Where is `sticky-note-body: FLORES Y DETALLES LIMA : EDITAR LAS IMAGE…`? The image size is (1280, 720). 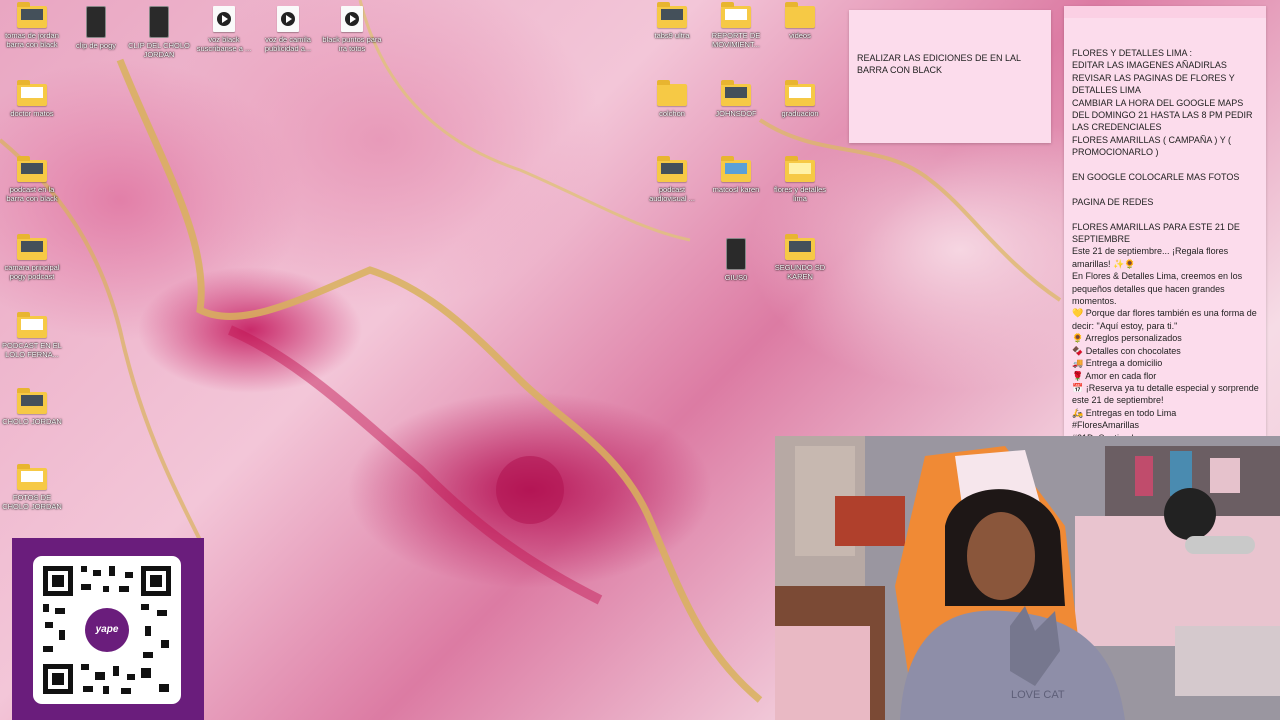 sticky-note-body: FLORES Y DETALLES LIMA : EDITAR LAS IMAGE… is located at coordinates (1166, 241).